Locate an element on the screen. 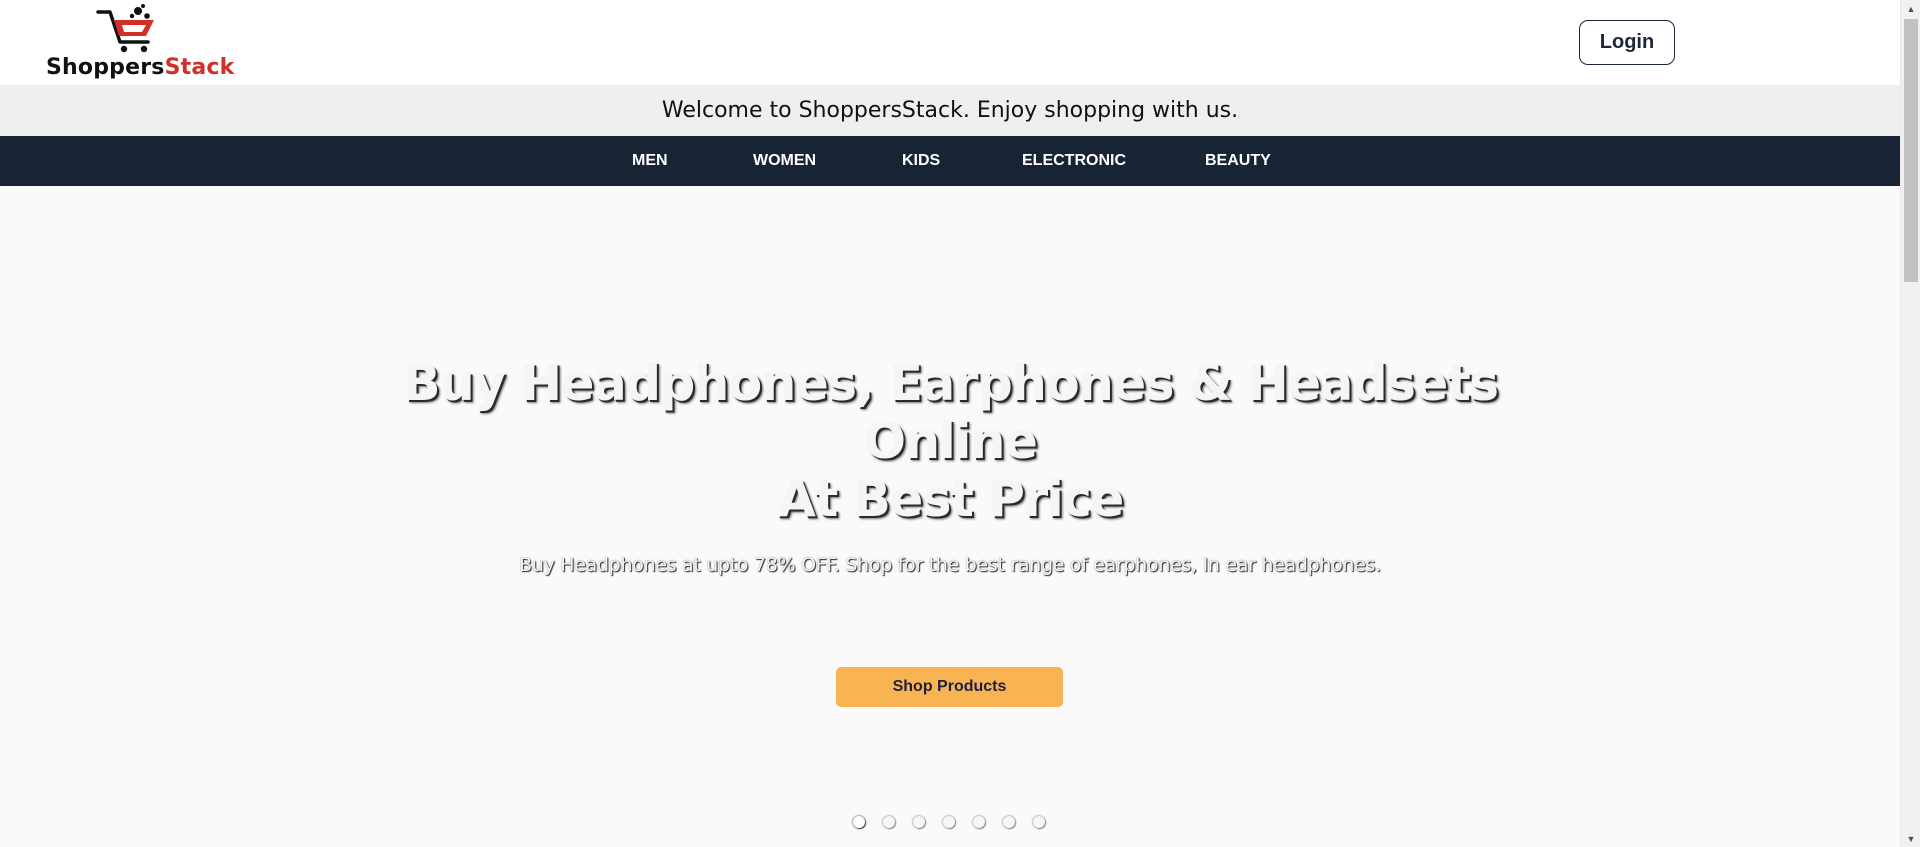  top-header: ShoppersStack Login is located at coordinates (950, 42).